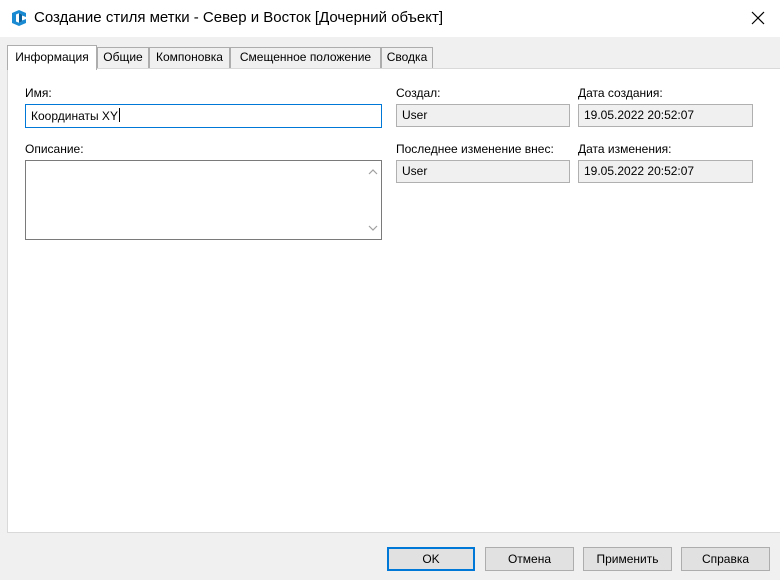  What do you see at coordinates (189, 57) in the screenshot?
I see `tab-layout: Компоновка` at bounding box center [189, 57].